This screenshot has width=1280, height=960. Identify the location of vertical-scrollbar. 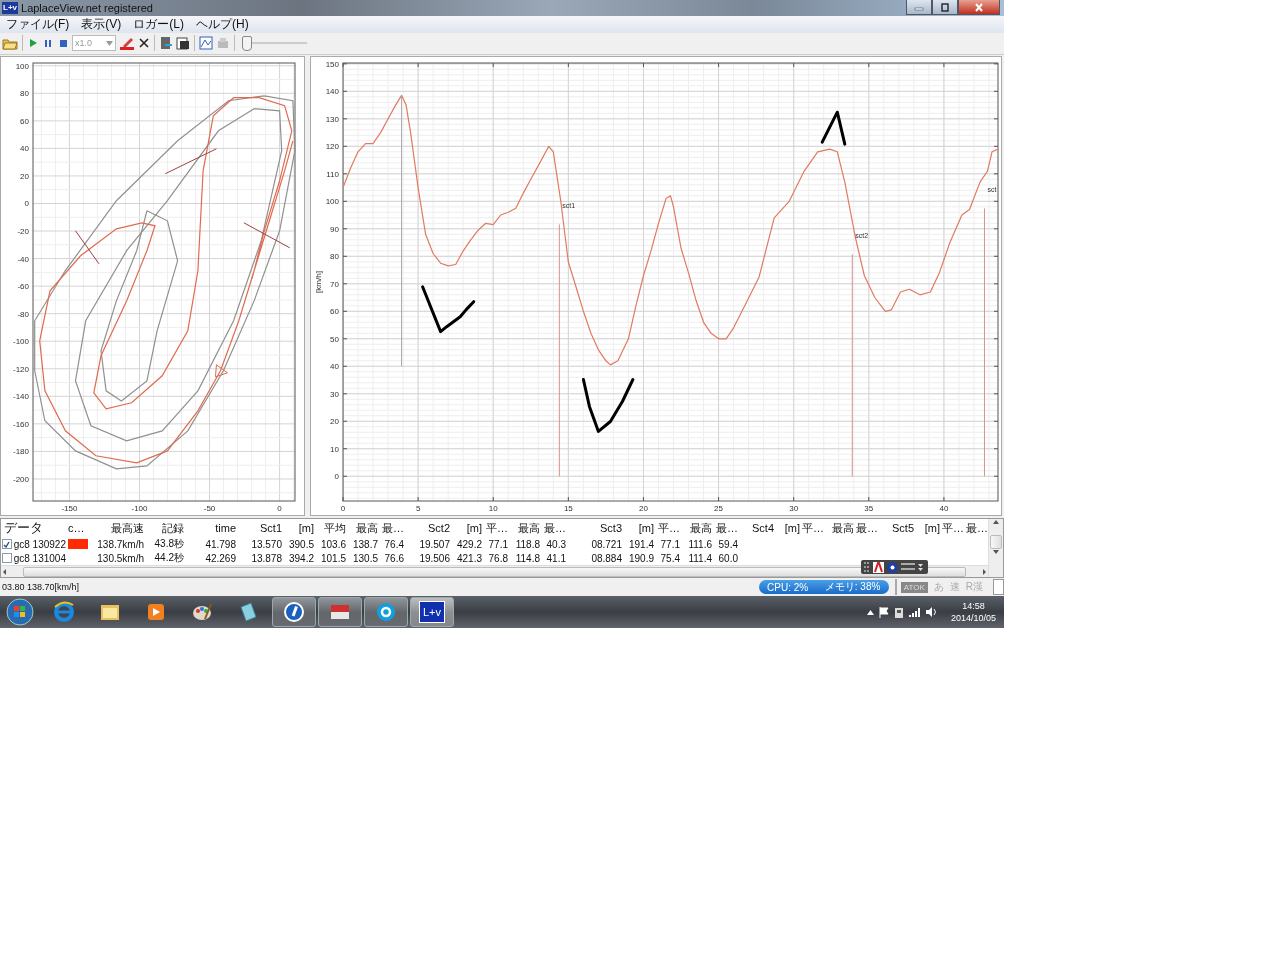
(995, 548).